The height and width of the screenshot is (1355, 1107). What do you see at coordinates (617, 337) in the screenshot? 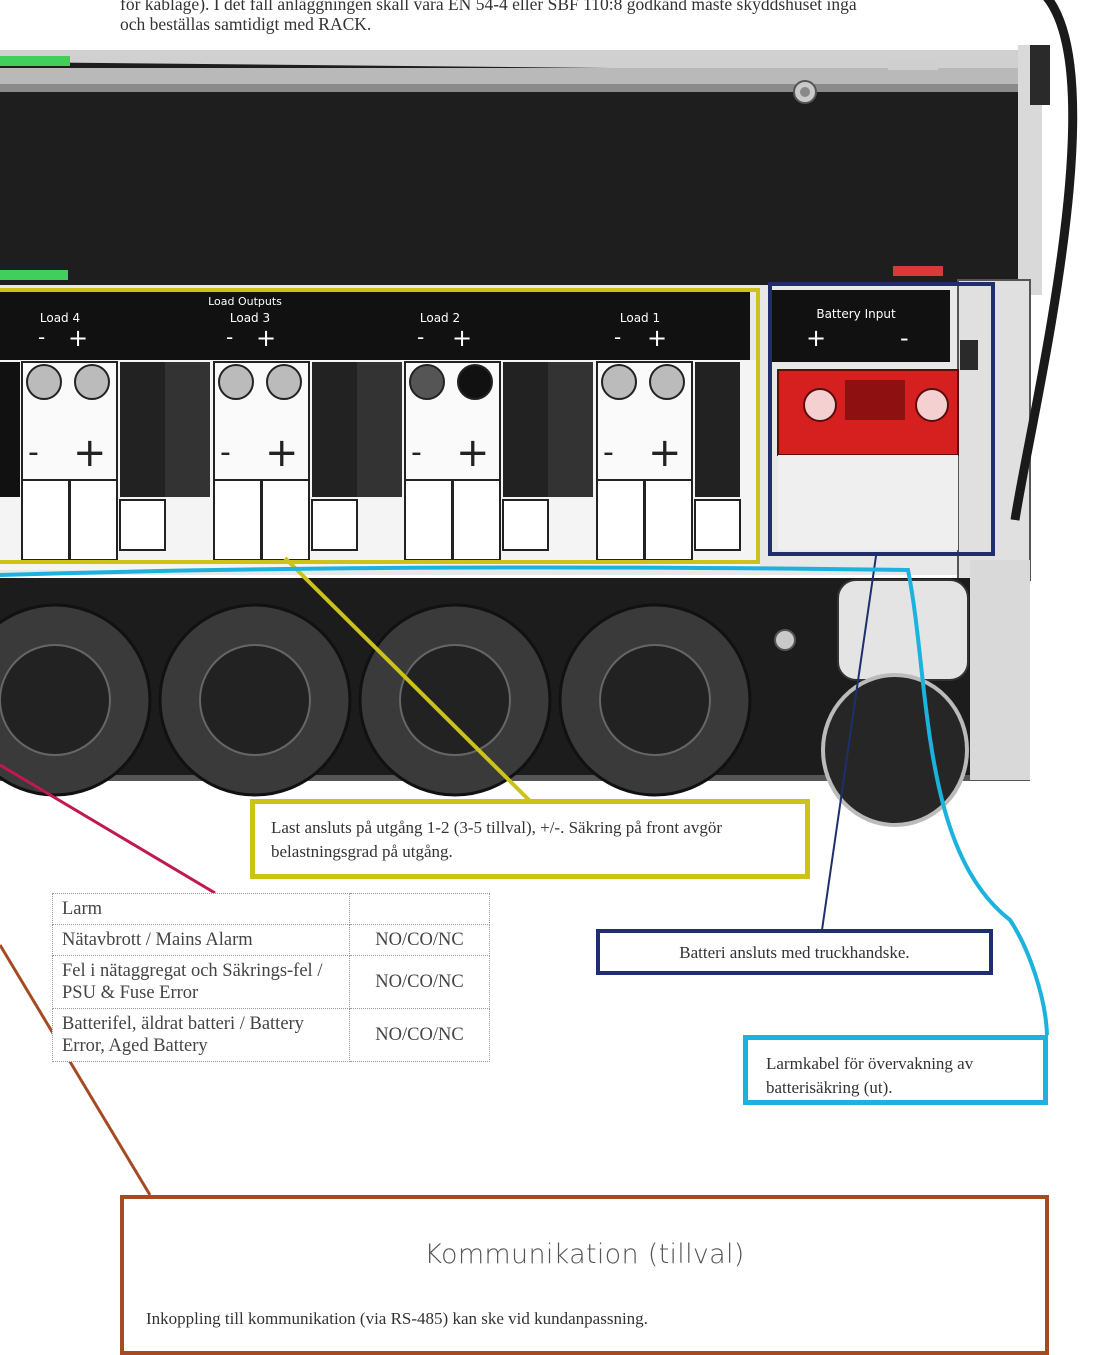
I see `load1-minus: -` at bounding box center [617, 337].